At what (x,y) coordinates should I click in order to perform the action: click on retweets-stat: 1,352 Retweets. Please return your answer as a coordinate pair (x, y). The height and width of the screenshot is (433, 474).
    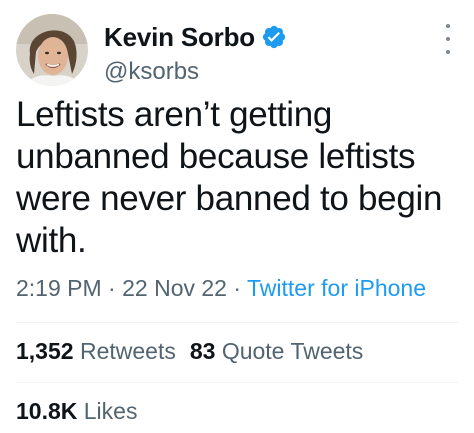
    Looking at the image, I should click on (96, 351).